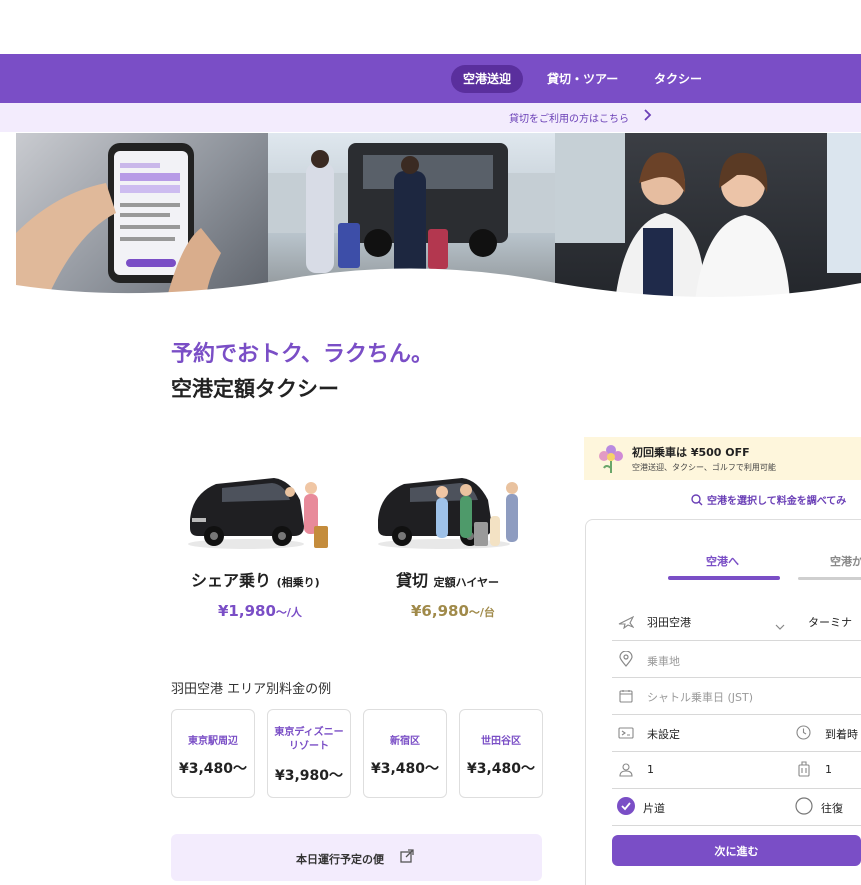  Describe the element at coordinates (405, 753) in the screenshot. I see `area-card-shinjuku: 新宿区 ¥3,480〜` at that location.